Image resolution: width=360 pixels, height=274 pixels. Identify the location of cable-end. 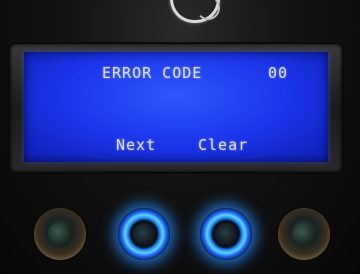
(208, 10).